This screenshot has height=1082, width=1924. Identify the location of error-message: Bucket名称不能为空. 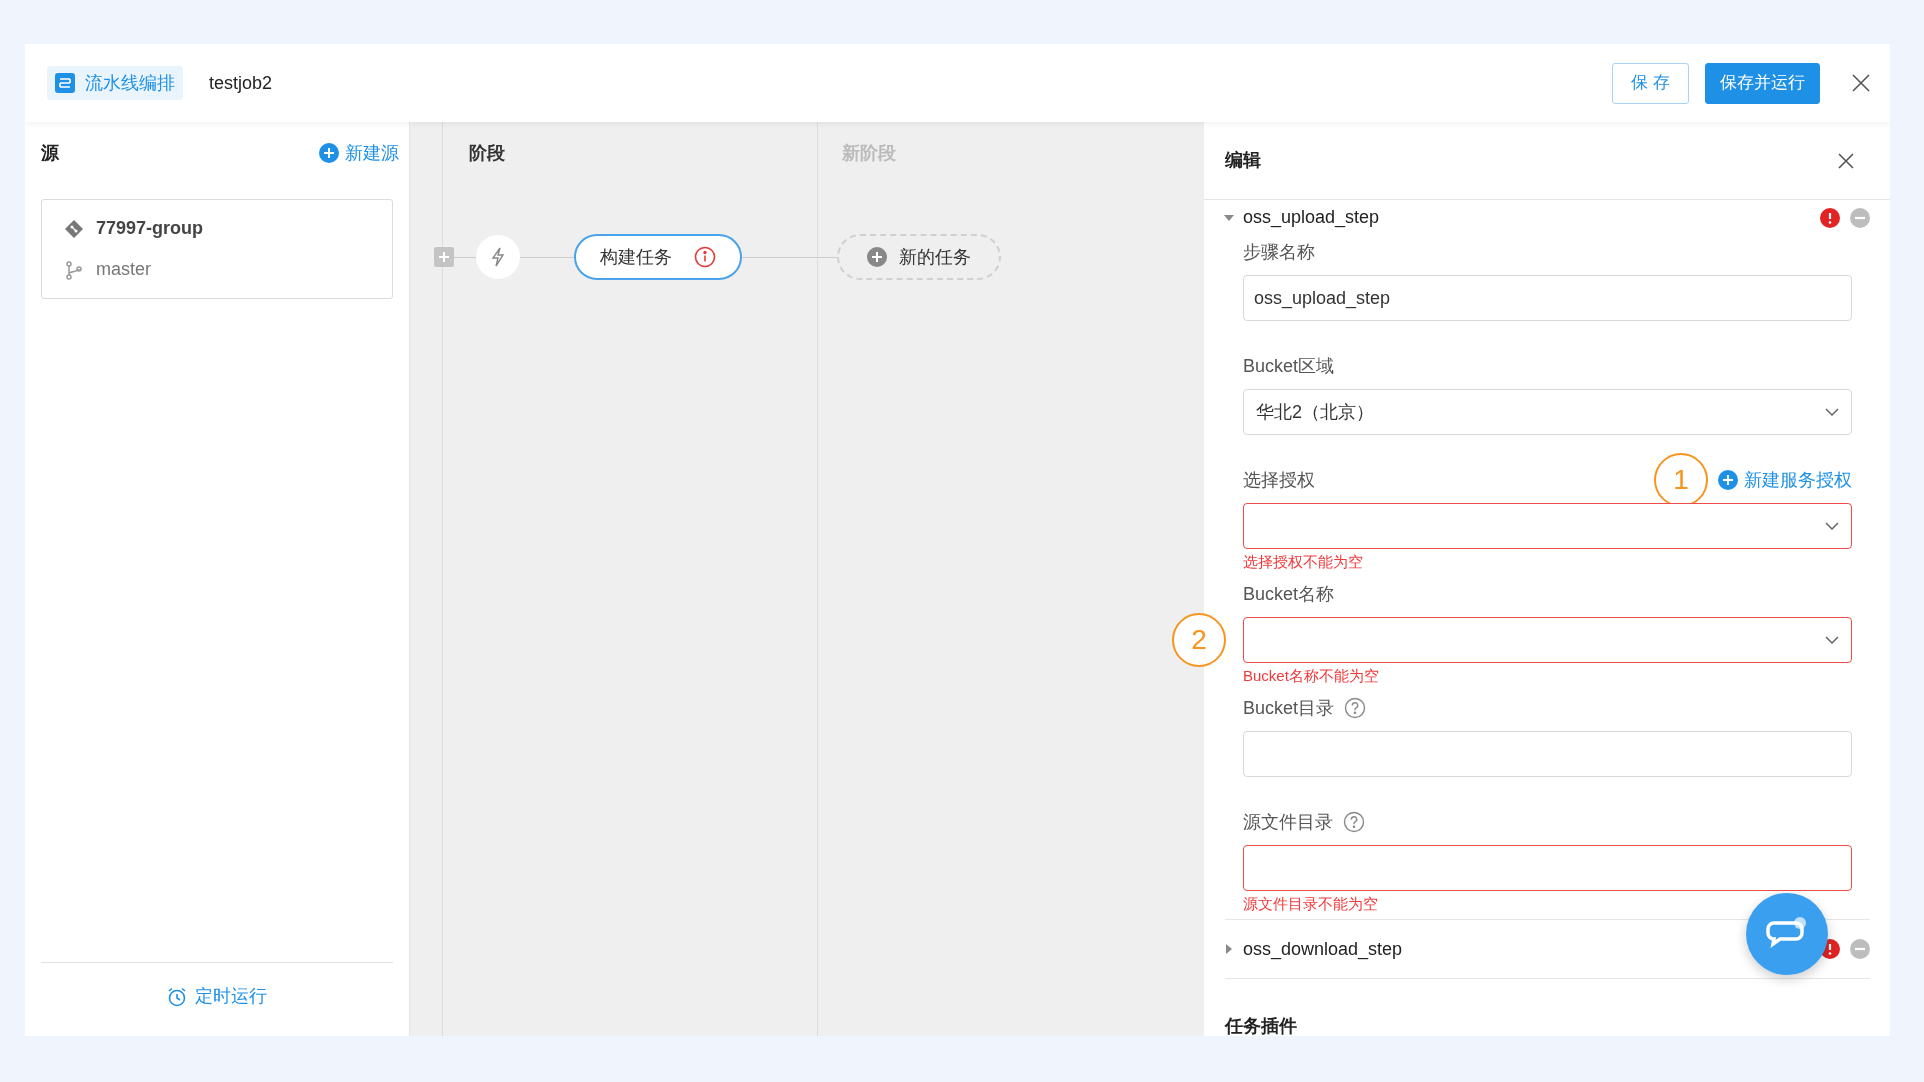
(1311, 676).